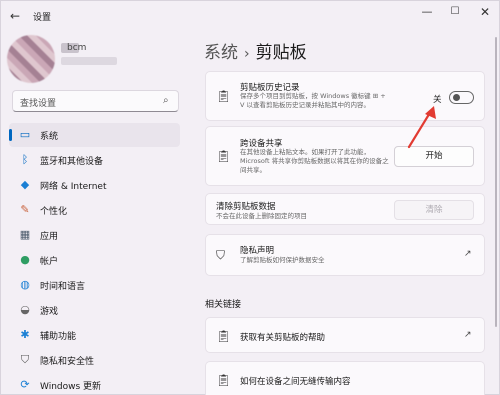 The image size is (500, 395). Describe the element at coordinates (295, 382) in the screenshot. I see `related-link-label: 如何在设备之间无缝传输内容` at that location.